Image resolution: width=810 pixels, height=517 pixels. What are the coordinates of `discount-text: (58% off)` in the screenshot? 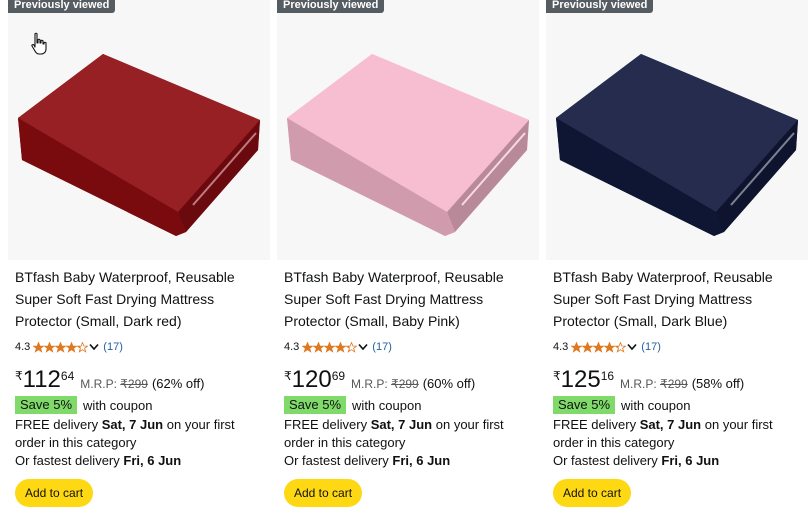 It's located at (718, 383).